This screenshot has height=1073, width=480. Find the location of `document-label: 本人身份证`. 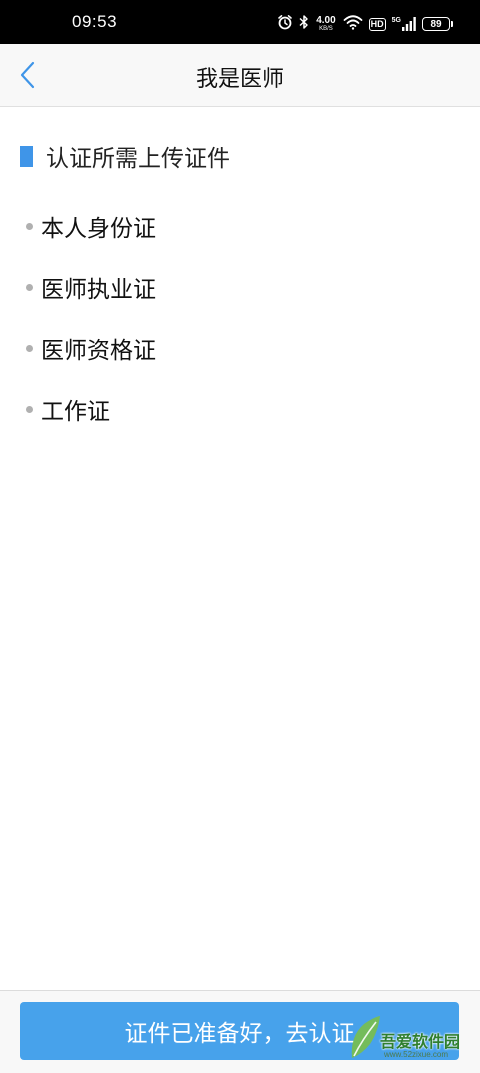

document-label: 本人身份证 is located at coordinates (98, 228).